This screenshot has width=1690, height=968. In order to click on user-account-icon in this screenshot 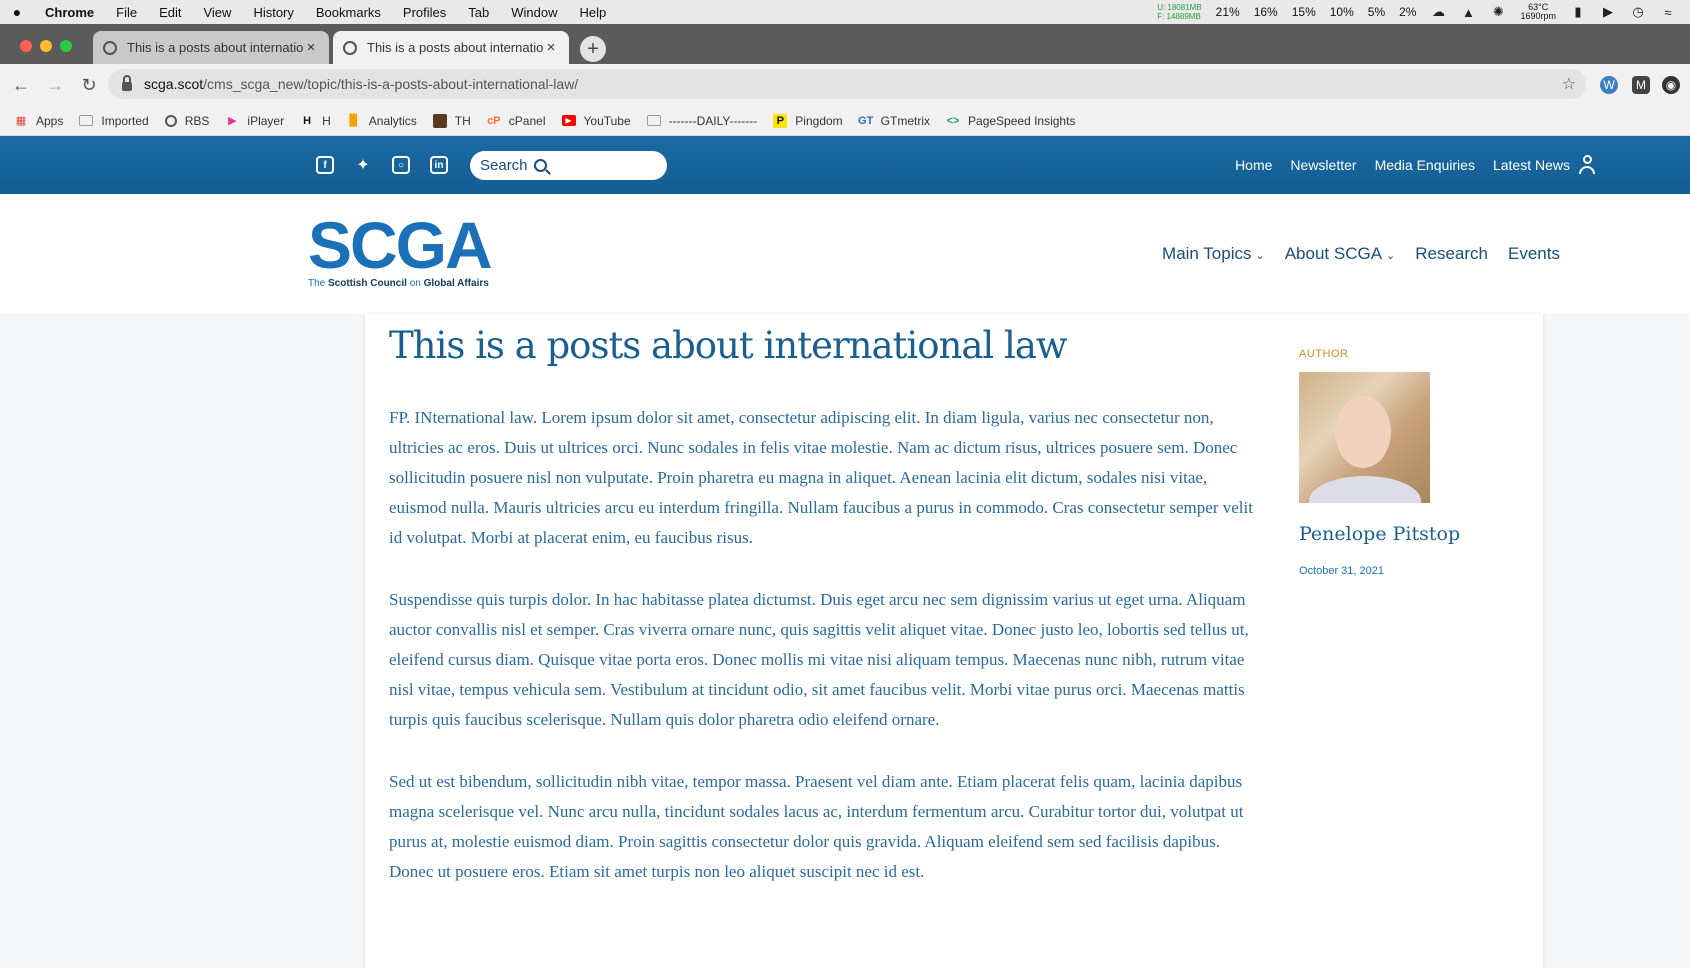, I will do `click(1587, 165)`.